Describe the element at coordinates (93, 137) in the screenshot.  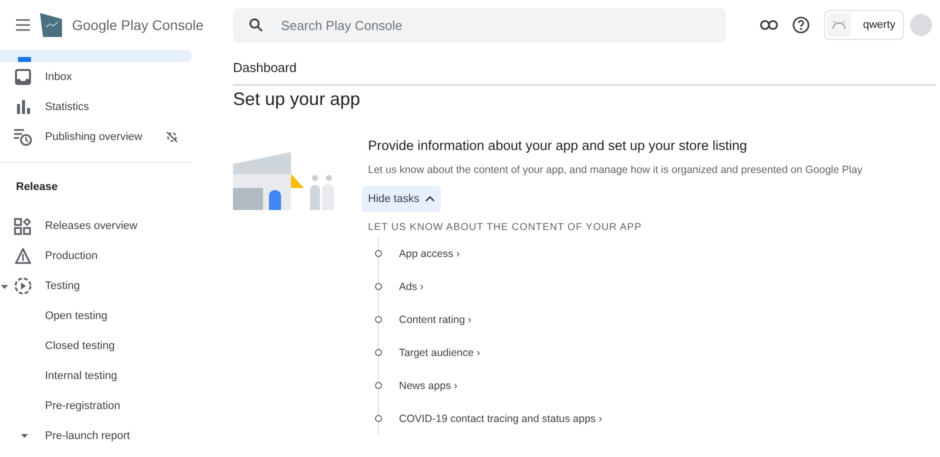
I see `nav-item: Publishing overview` at that location.